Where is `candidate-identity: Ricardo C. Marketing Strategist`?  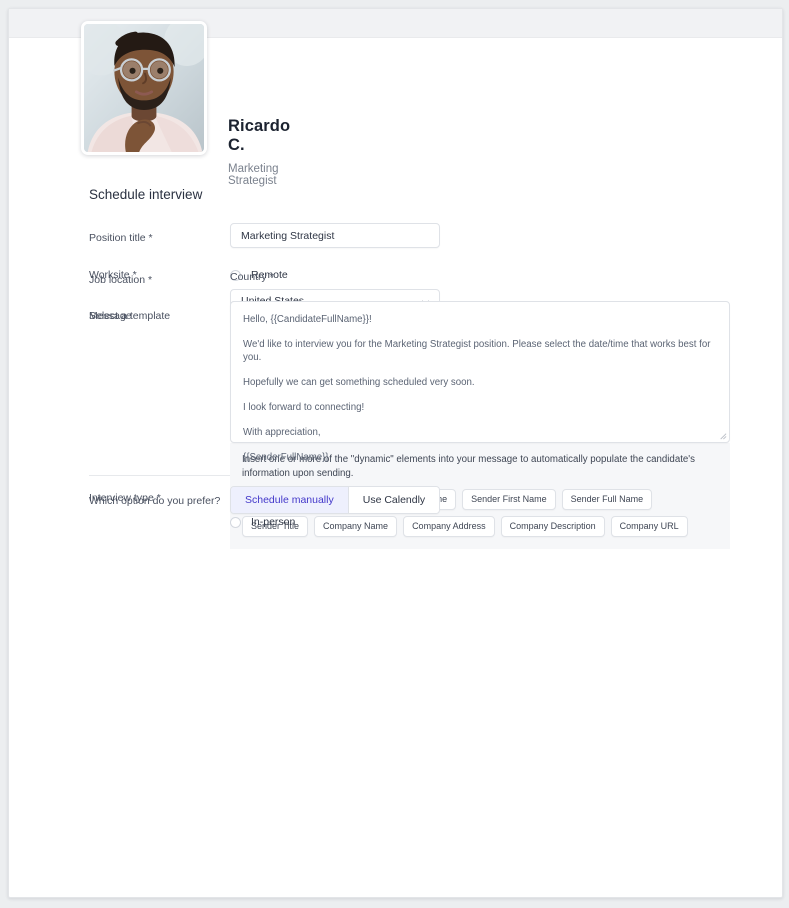
candidate-identity: Ricardo C. Marketing Strategist is located at coordinates (259, 152).